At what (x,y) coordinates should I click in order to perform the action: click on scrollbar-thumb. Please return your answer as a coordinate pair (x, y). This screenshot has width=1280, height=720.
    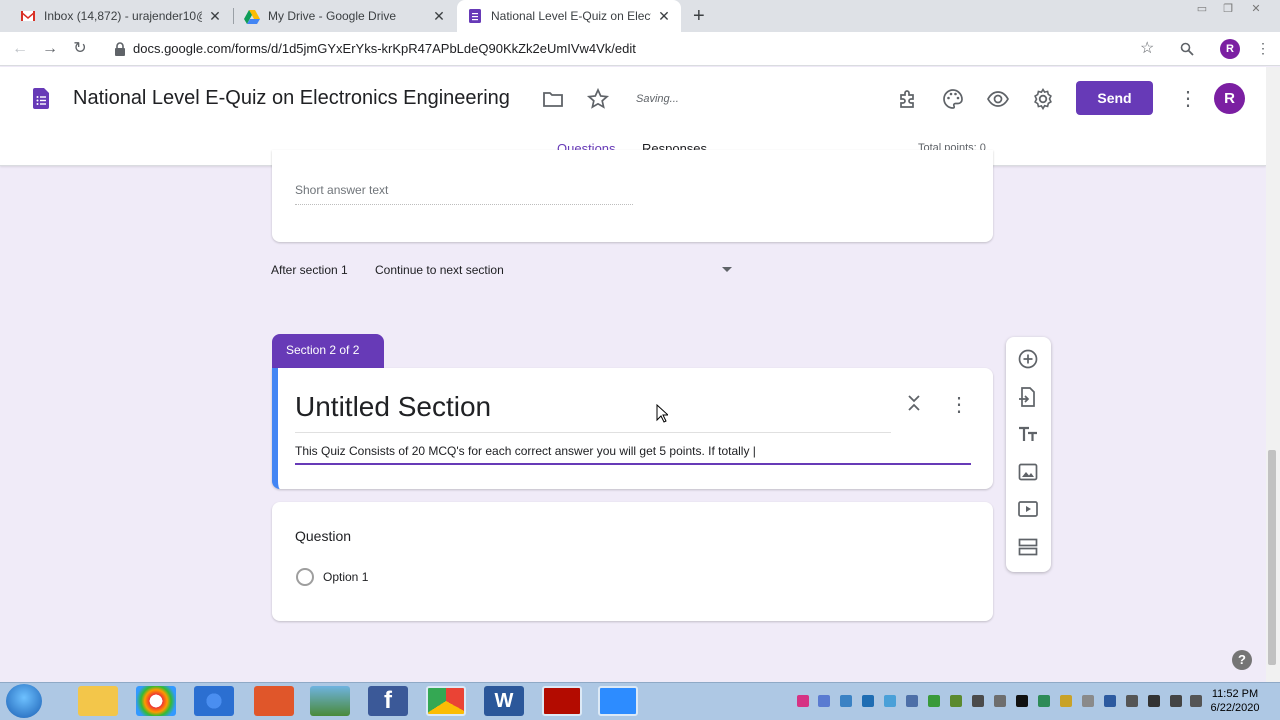
    Looking at the image, I should click on (1272, 557).